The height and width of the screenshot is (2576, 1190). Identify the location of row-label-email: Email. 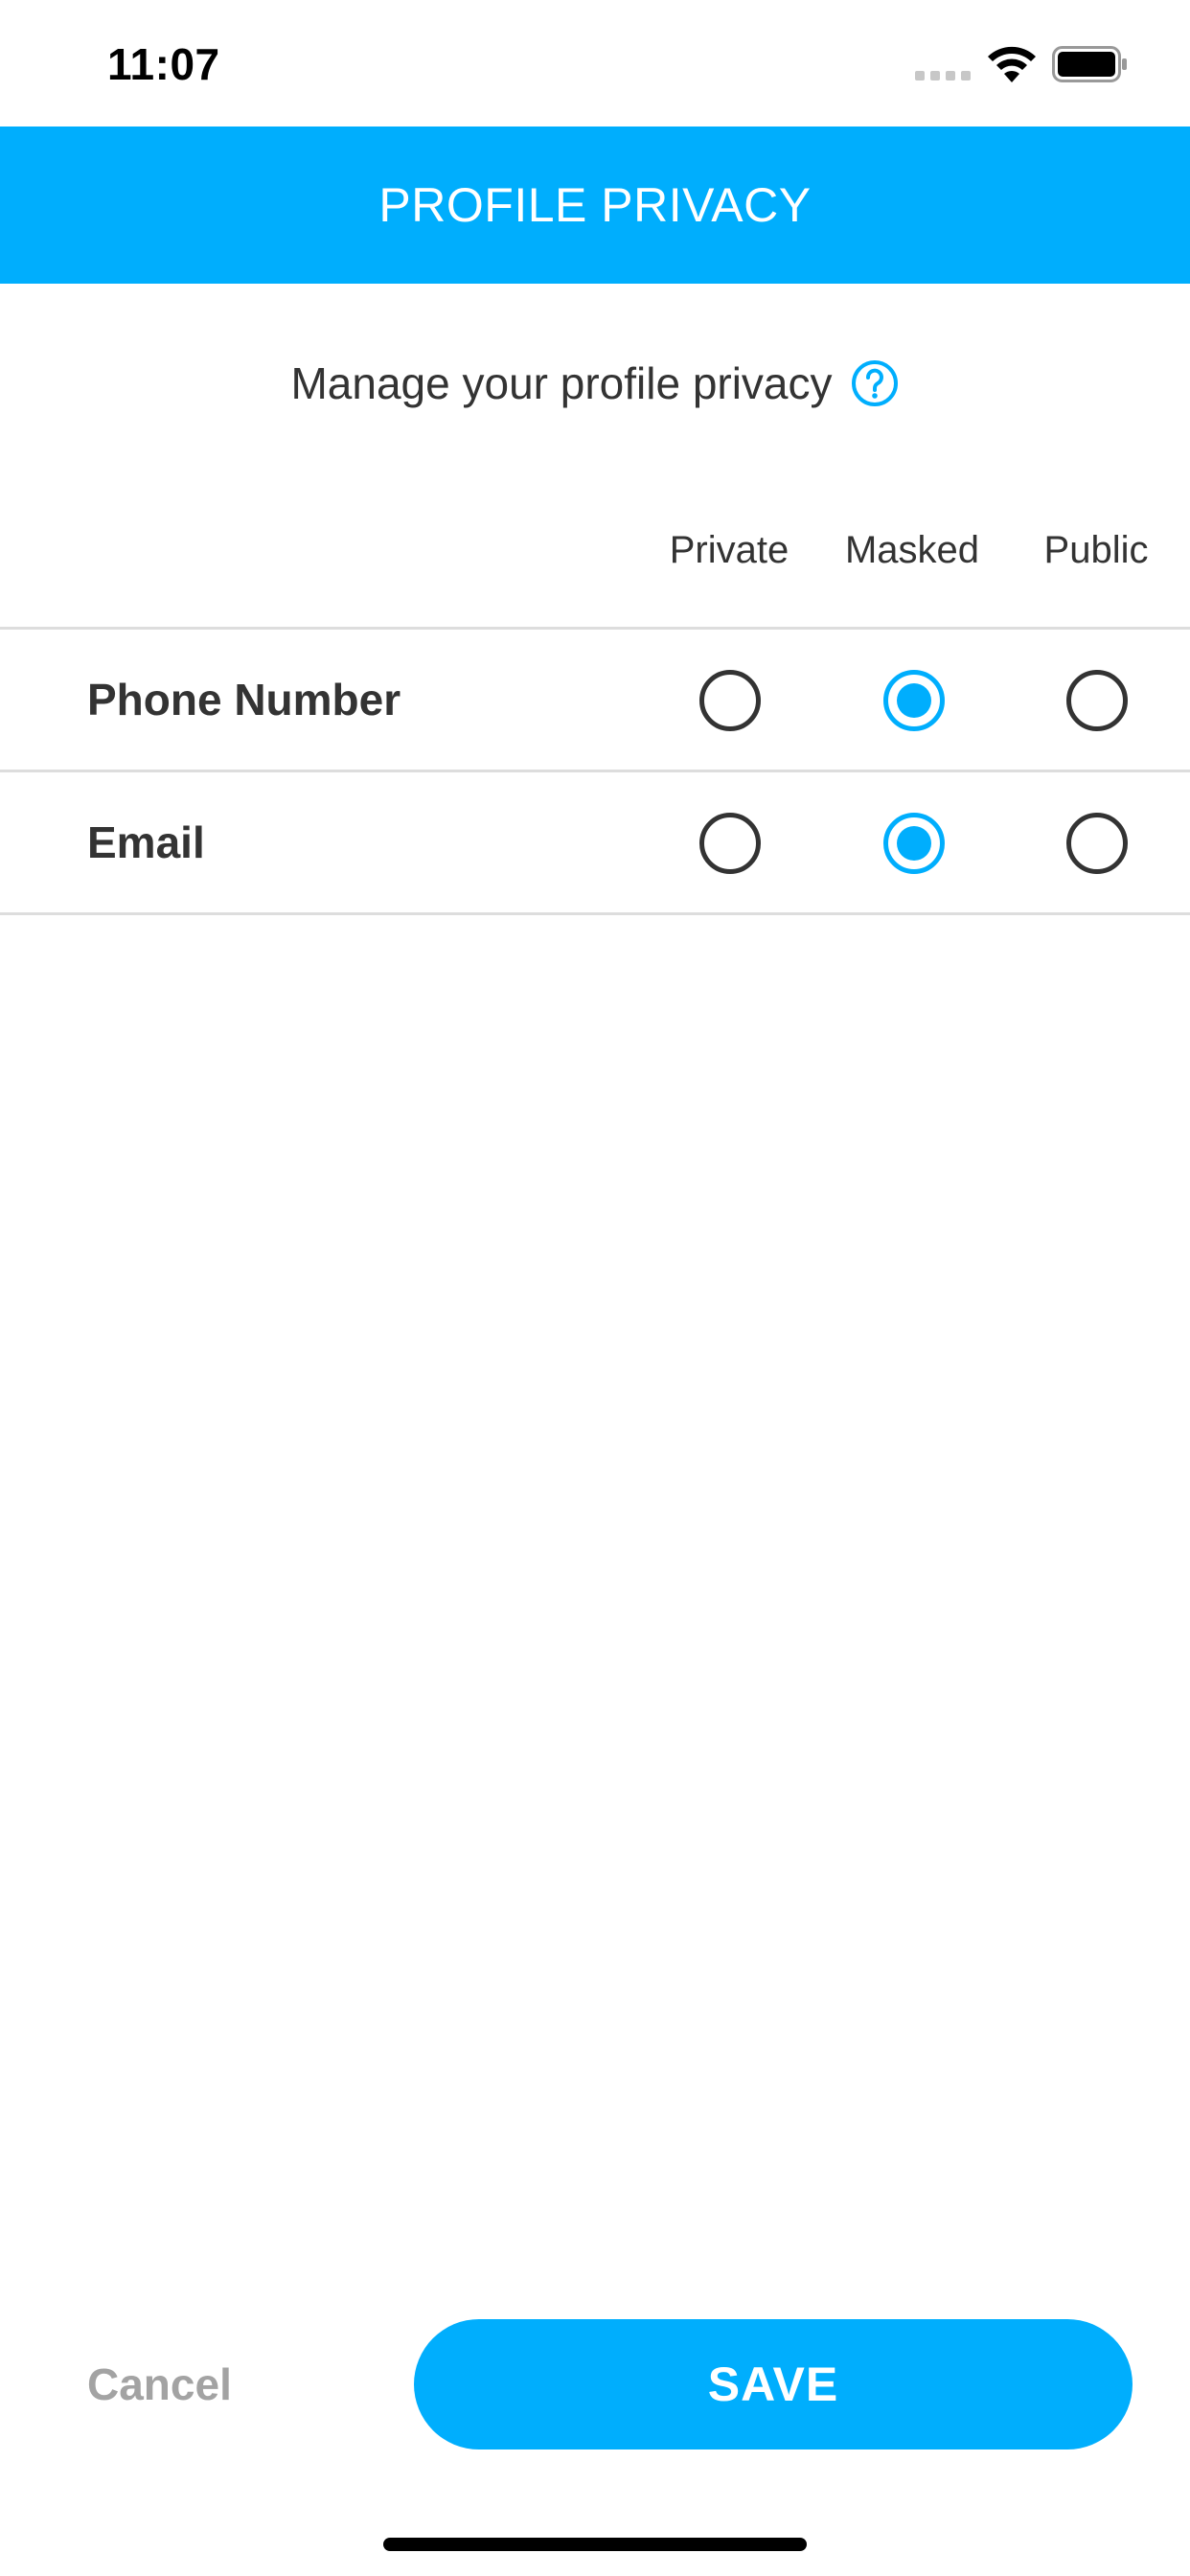
(146, 842).